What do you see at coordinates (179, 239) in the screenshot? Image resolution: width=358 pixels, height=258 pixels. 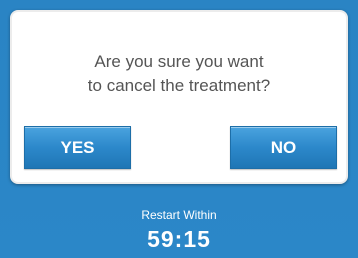 I see `countdown-timer: 59:15` at bounding box center [179, 239].